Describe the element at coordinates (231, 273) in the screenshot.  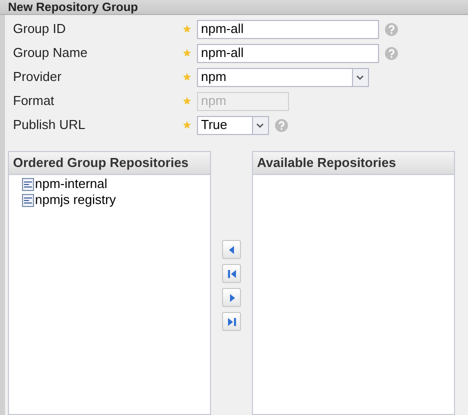
I see `move-first-button` at that location.